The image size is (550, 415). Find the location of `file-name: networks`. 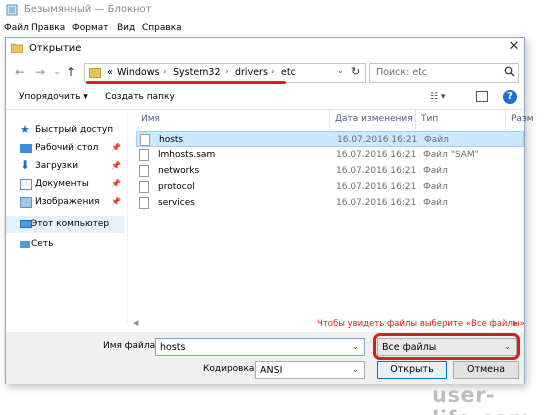

file-name: networks is located at coordinates (179, 171).